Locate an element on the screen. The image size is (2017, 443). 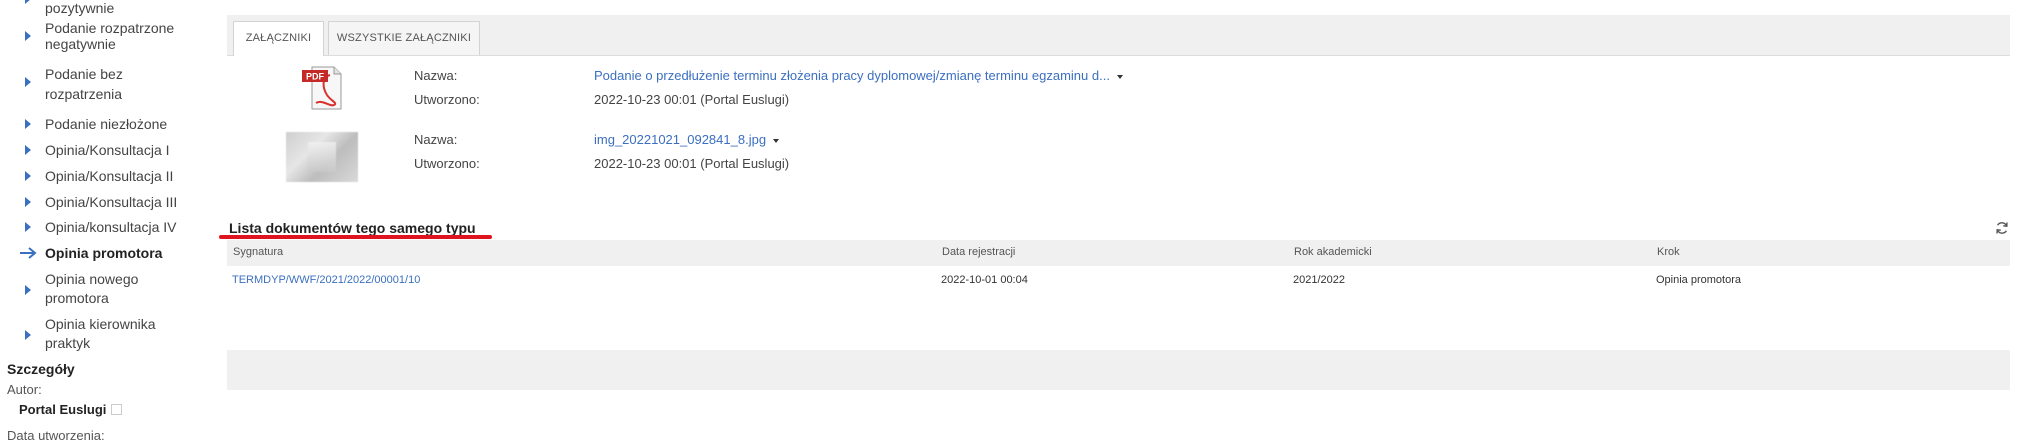
sidebar-item-label: Opinia/konsultacja IV is located at coordinates (111, 227).